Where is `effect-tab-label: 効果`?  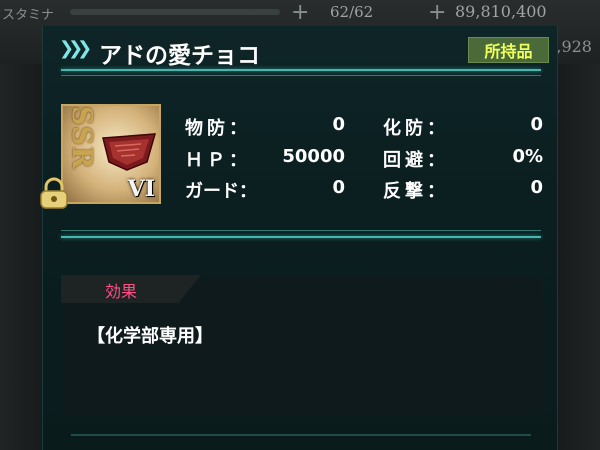
effect-tab-label: 効果 is located at coordinates (121, 291).